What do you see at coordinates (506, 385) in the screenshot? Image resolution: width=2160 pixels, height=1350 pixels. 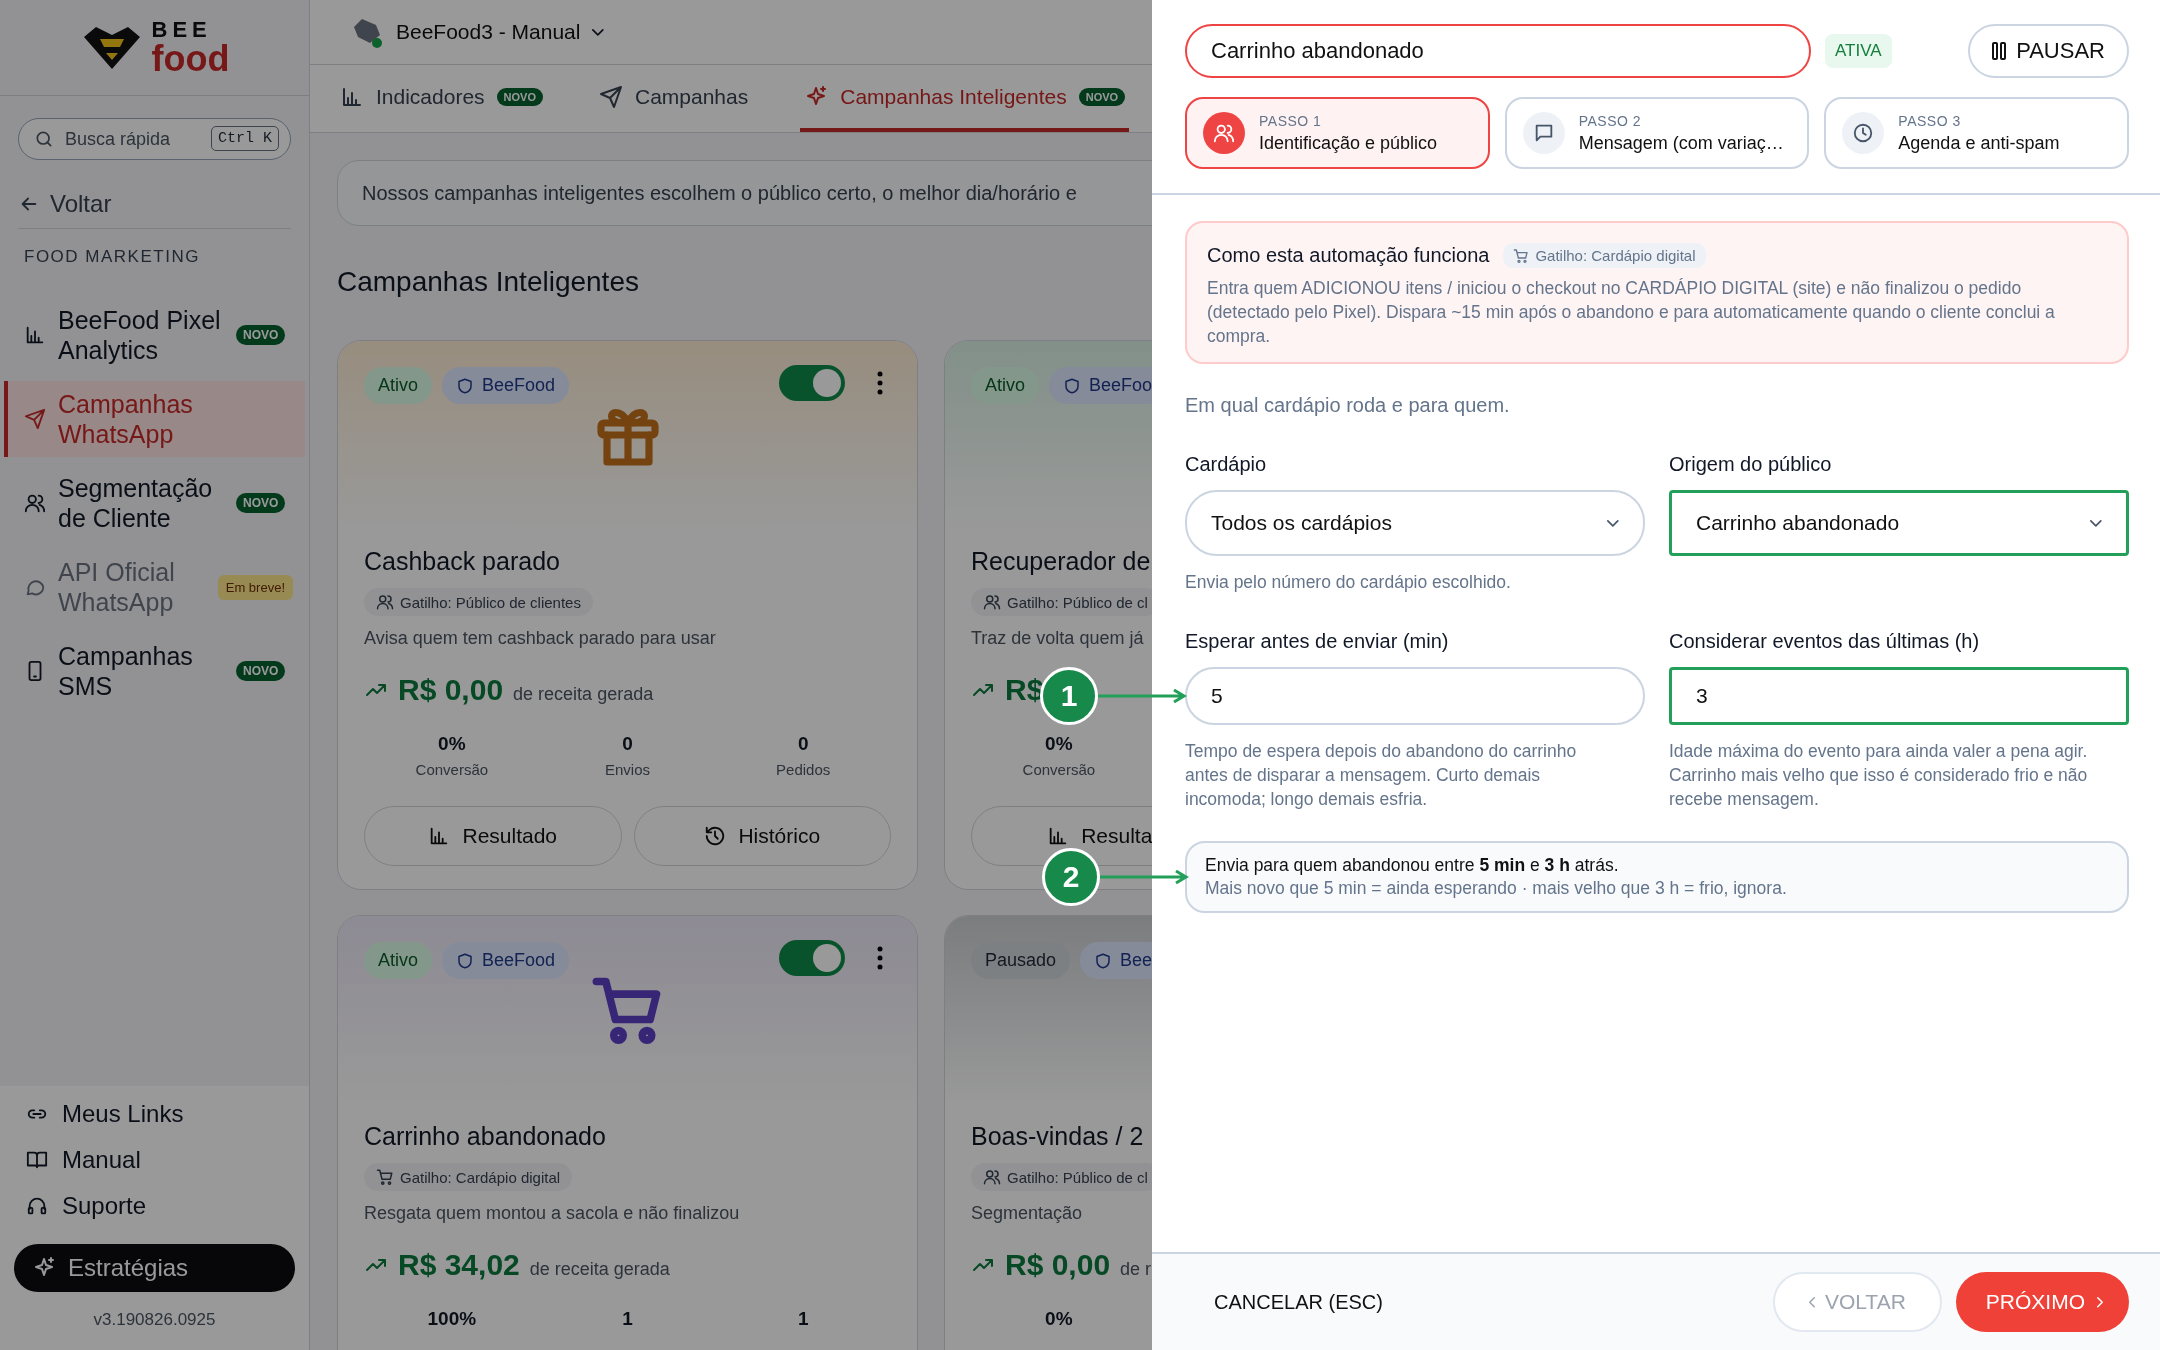 I see `owner-chip: BeeFood` at bounding box center [506, 385].